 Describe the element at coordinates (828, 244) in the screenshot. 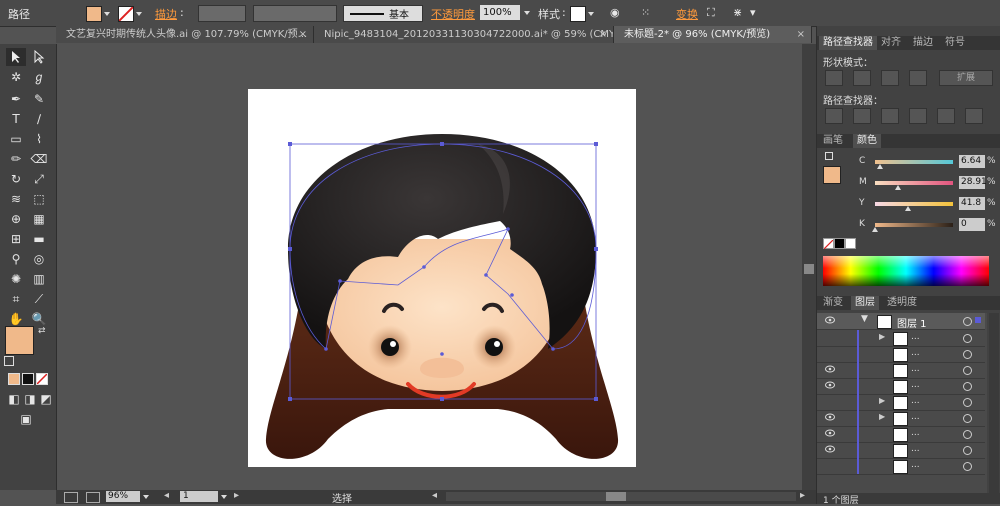

I see `none-swatch-icon` at that location.